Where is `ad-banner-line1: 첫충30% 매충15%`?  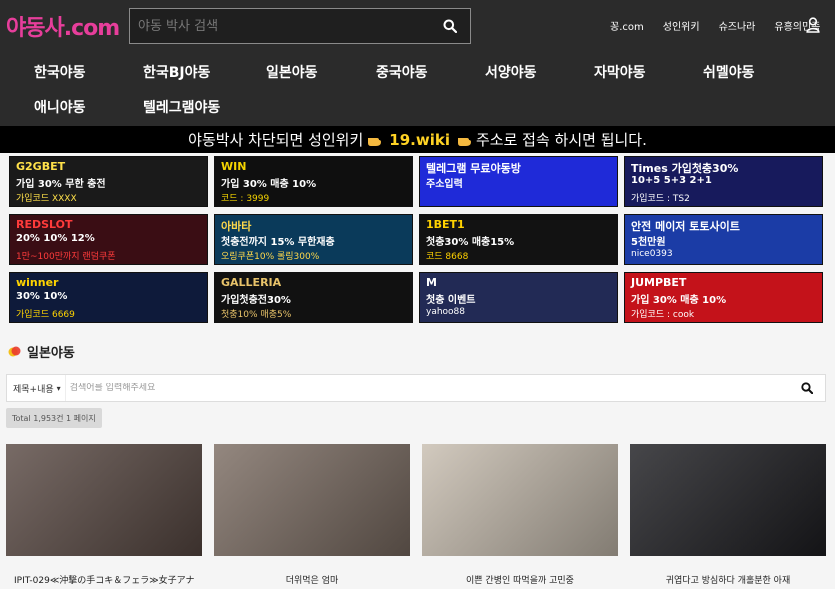
ad-banner-line1: 첫충30% 매충15% is located at coordinates (470, 242).